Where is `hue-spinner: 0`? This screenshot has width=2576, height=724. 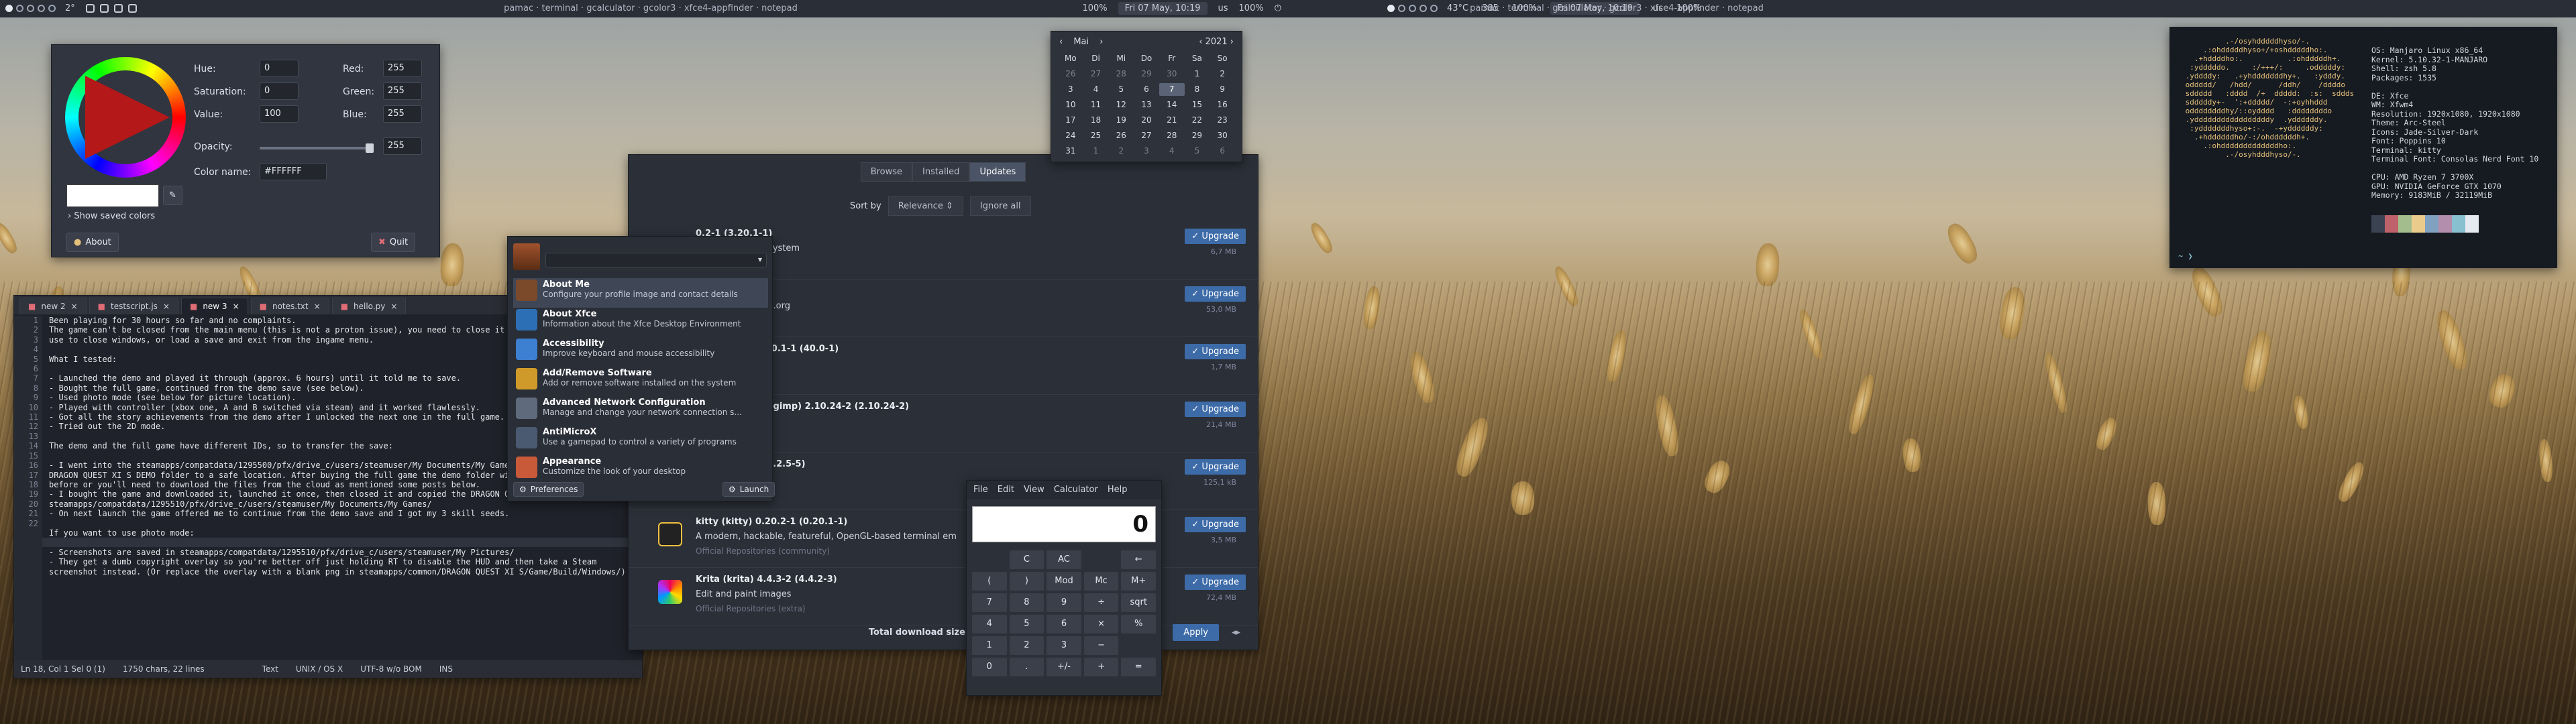
hue-spinner: 0 is located at coordinates (279, 68).